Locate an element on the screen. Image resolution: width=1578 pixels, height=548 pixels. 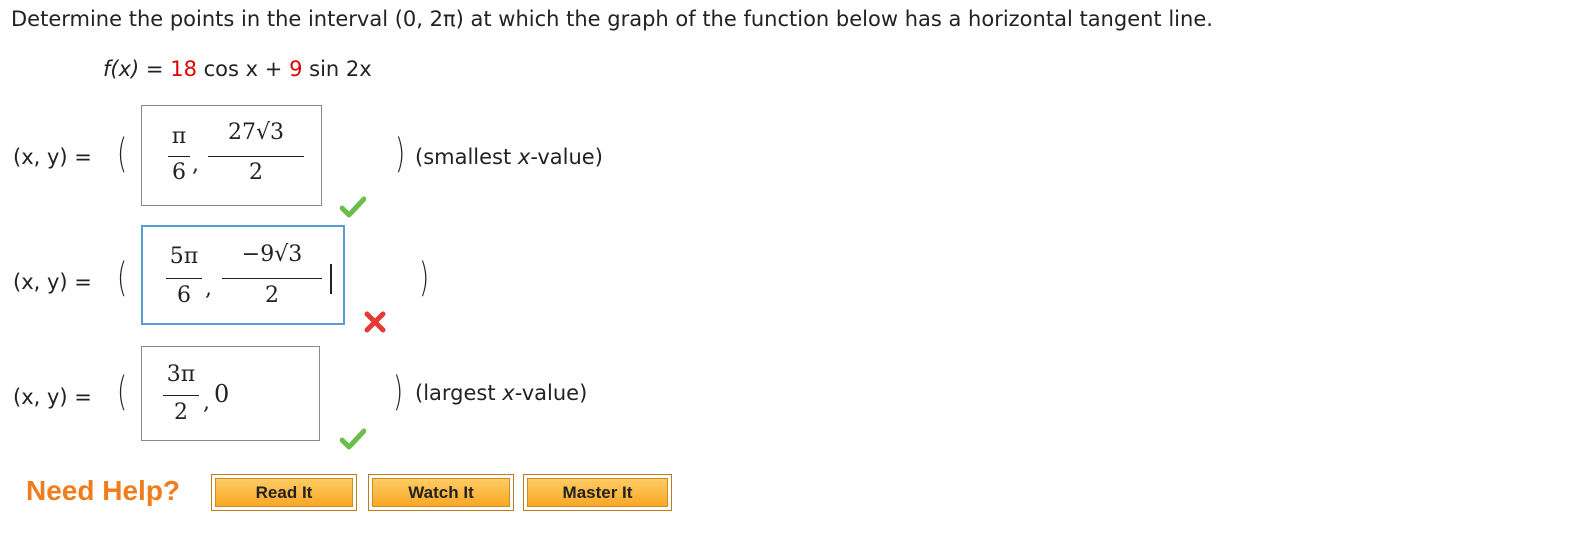
answer-2-x-denominator: 6 is located at coordinates (184, 295).